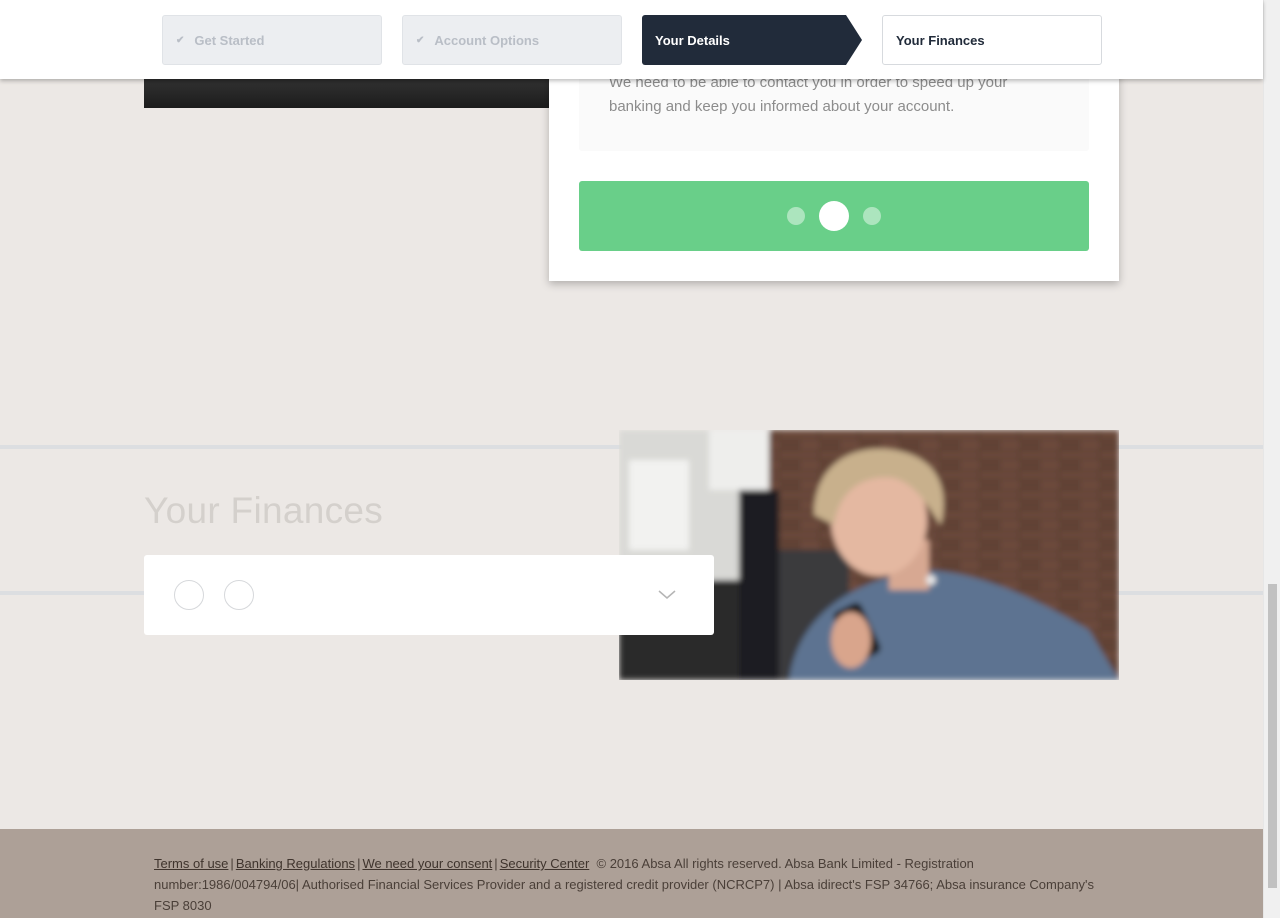  Describe the element at coordinates (264, 510) in the screenshot. I see `section-title-your-finances: Your Finances` at that location.